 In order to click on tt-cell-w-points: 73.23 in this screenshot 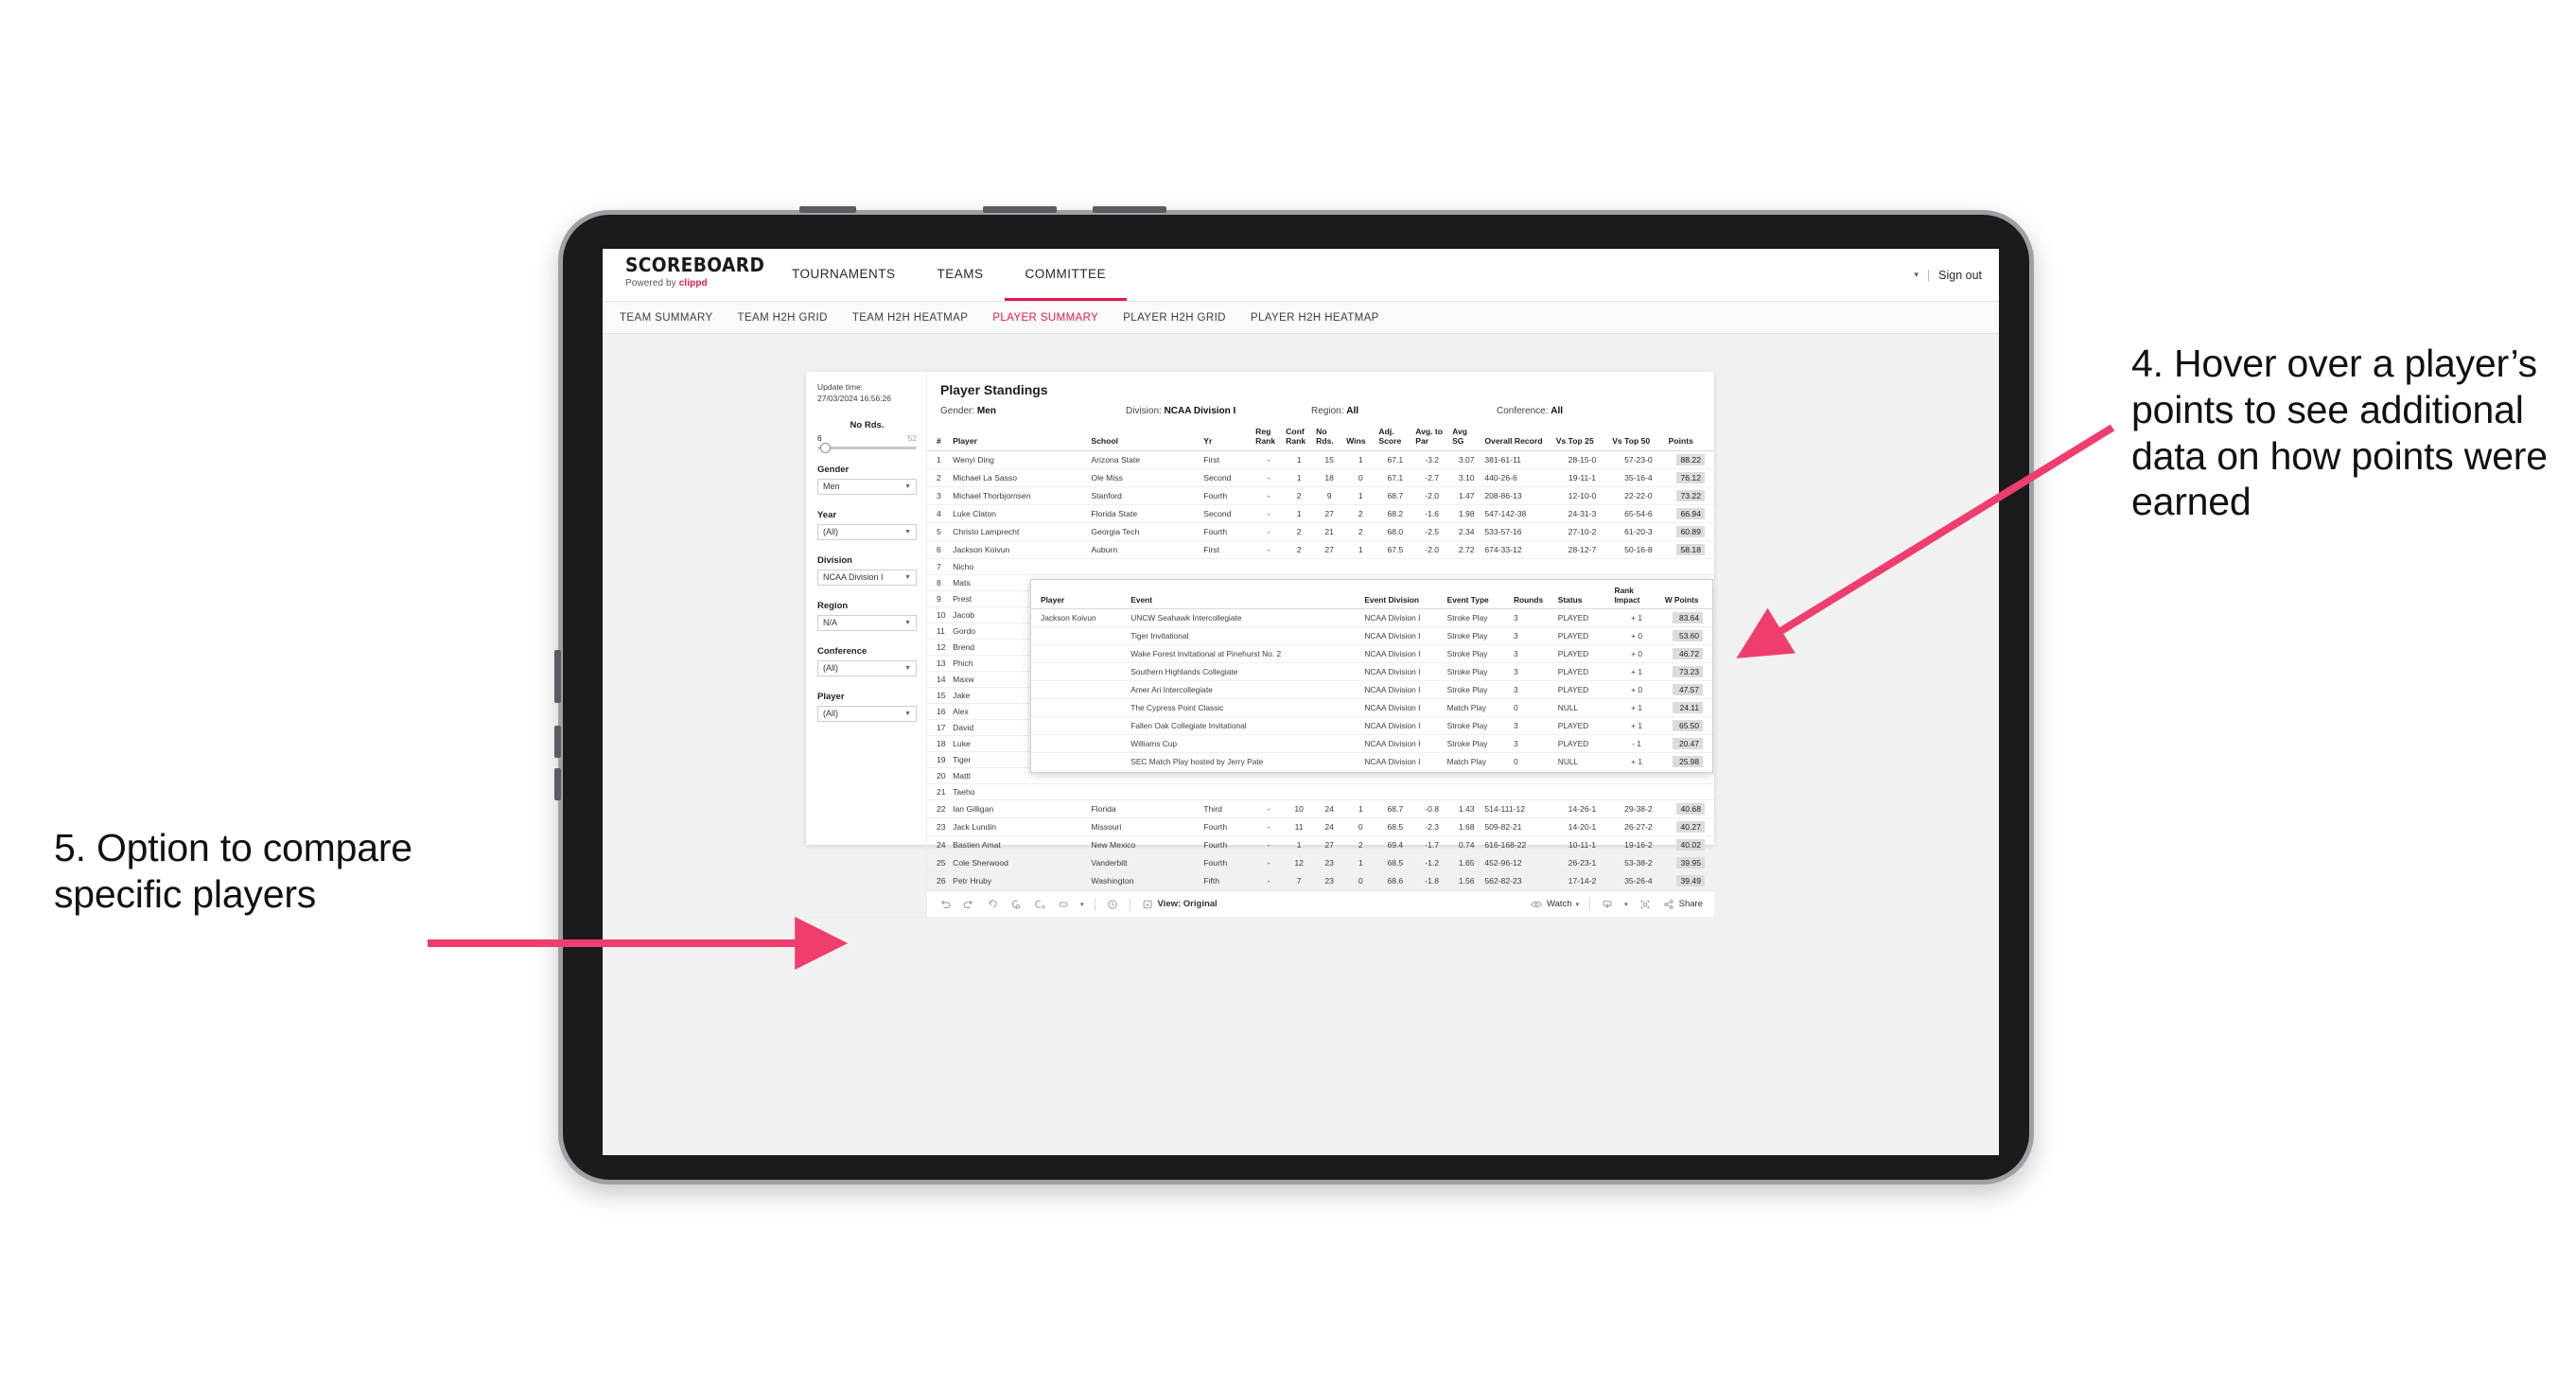, I will do `click(1687, 671)`.